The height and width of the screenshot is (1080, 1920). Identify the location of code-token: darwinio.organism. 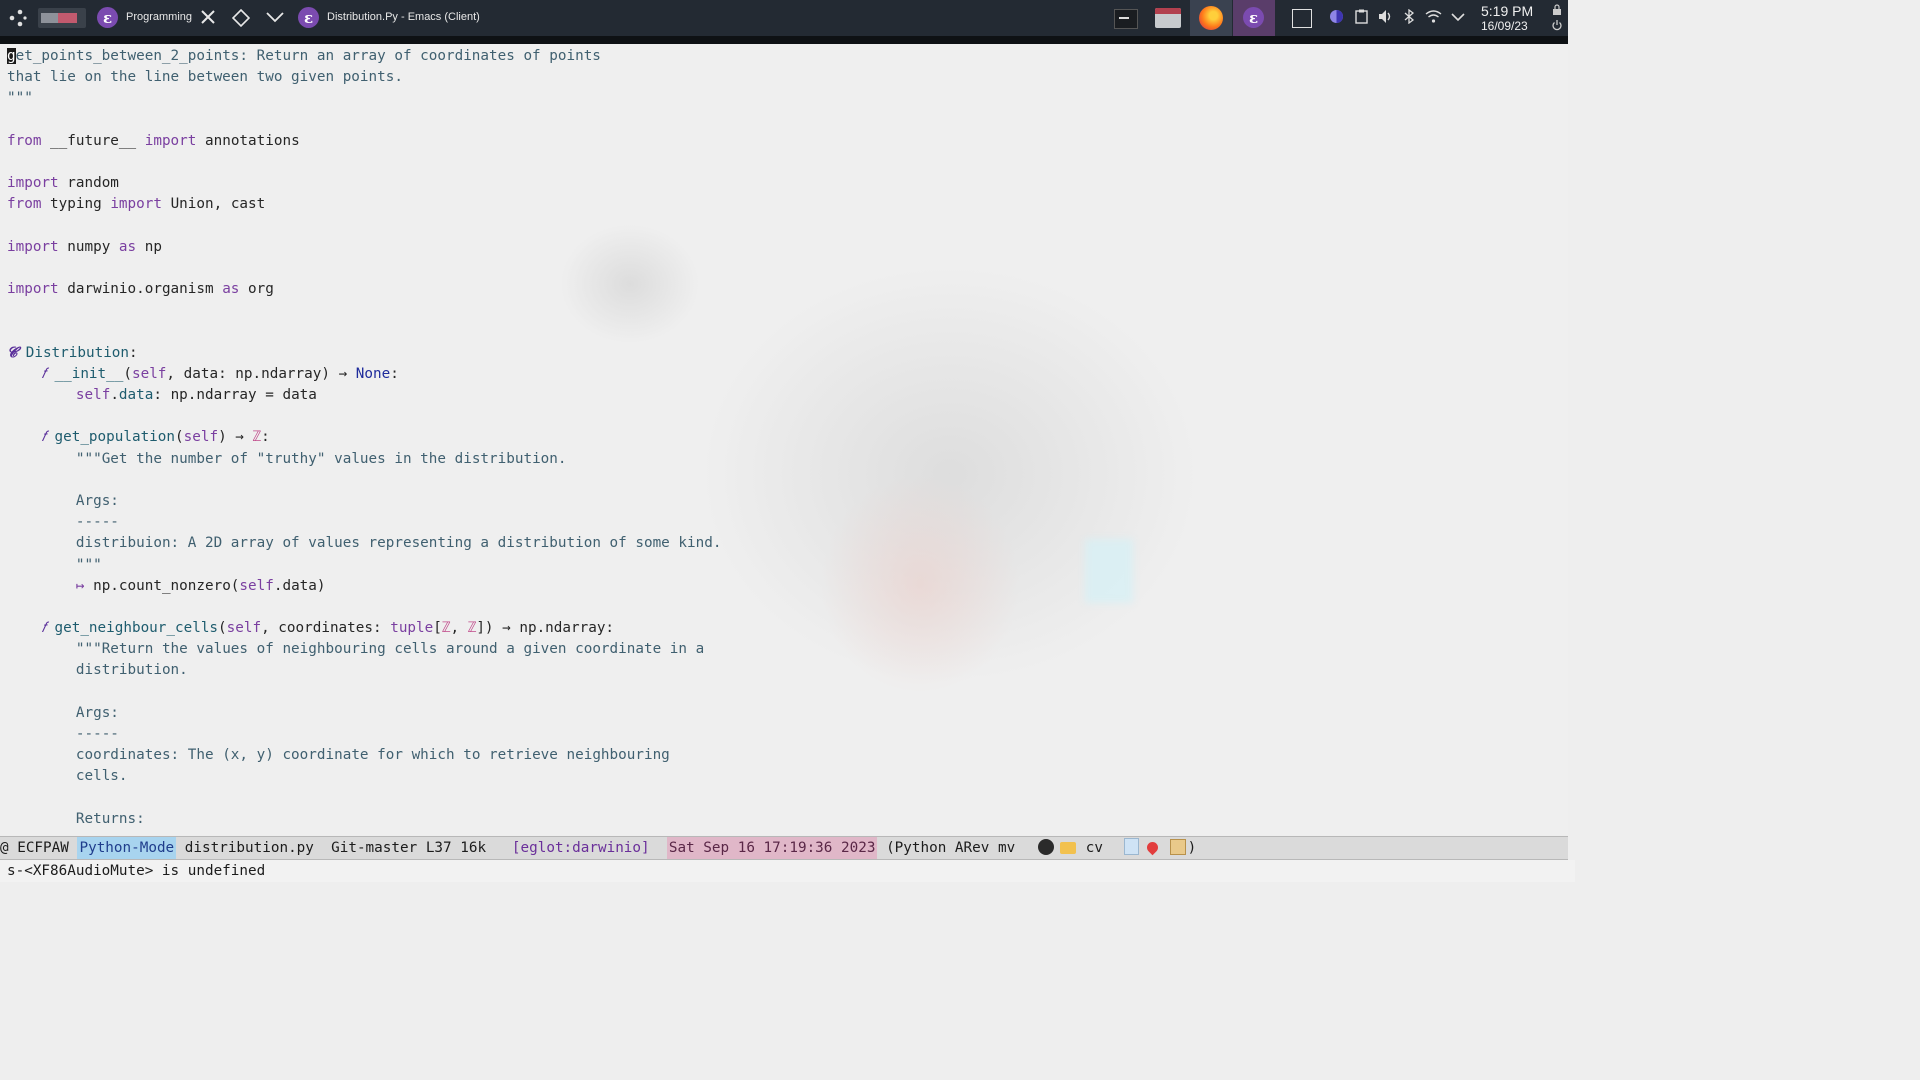
(140, 289).